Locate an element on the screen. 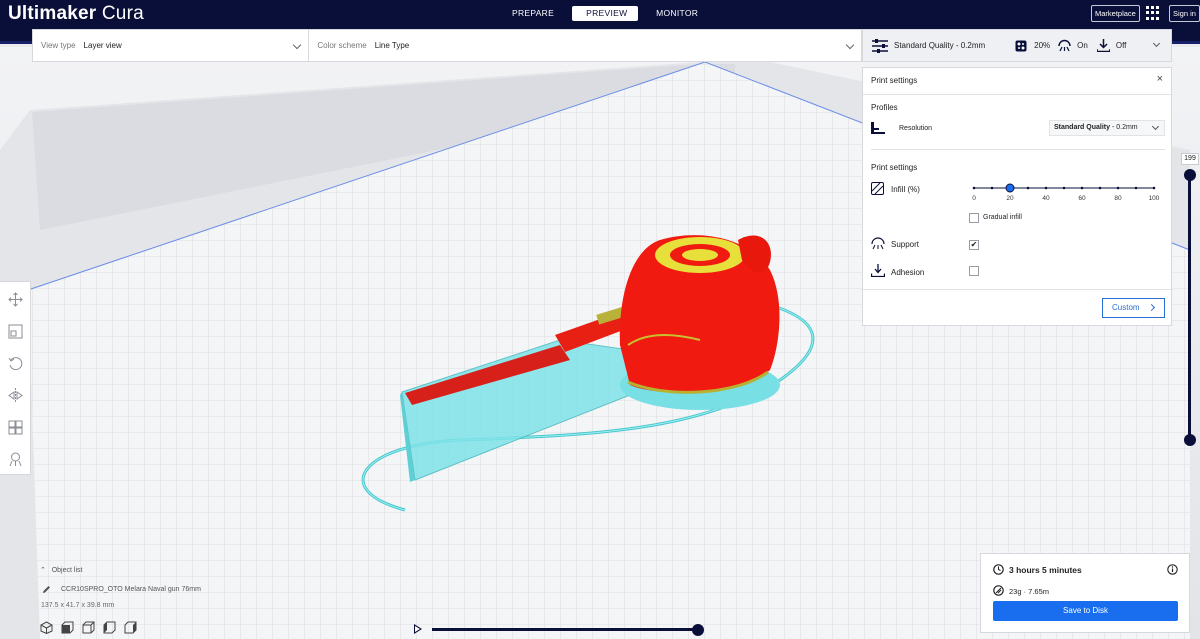 Image resolution: width=1200 pixels, height=639 pixels. view-type-select: View type Layer view is located at coordinates (170, 45).